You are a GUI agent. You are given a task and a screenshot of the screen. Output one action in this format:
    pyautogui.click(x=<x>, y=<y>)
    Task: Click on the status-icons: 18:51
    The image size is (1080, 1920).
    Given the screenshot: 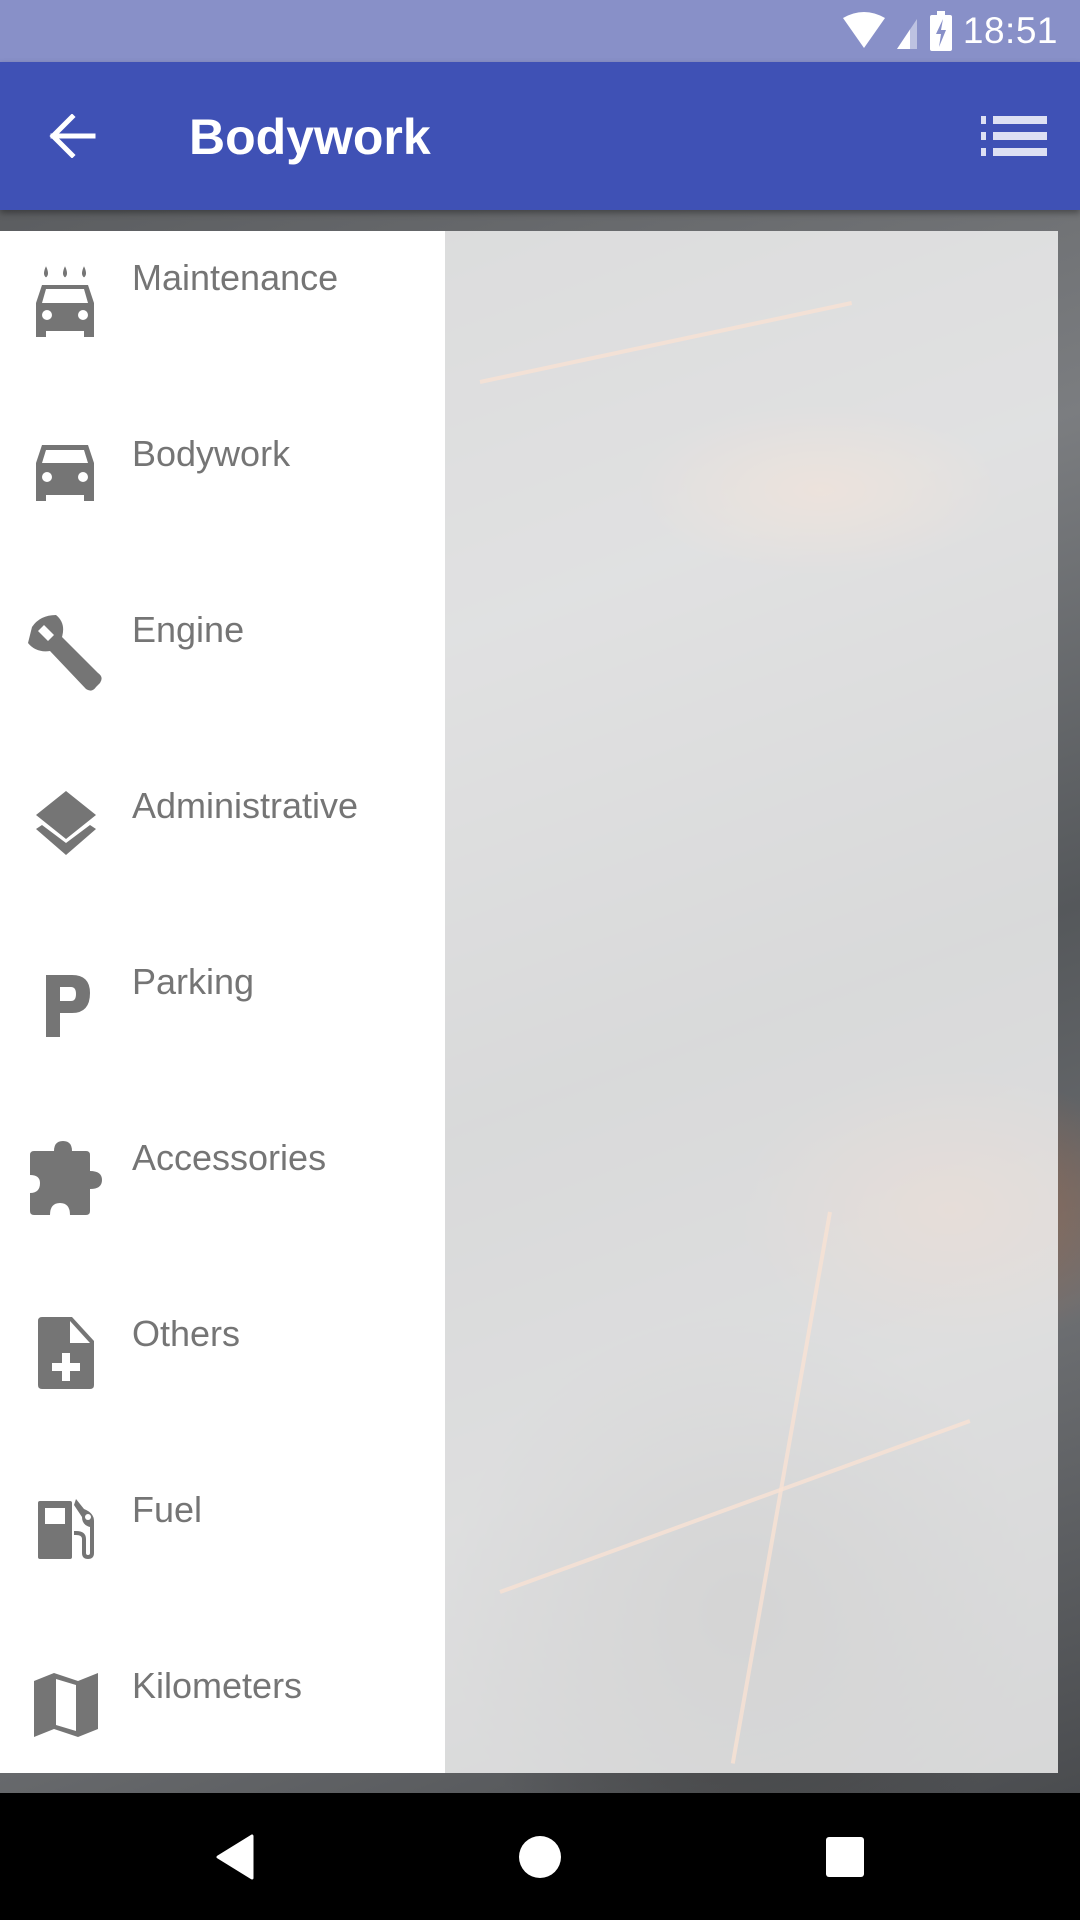 What is the action you would take?
    pyautogui.click(x=949, y=31)
    